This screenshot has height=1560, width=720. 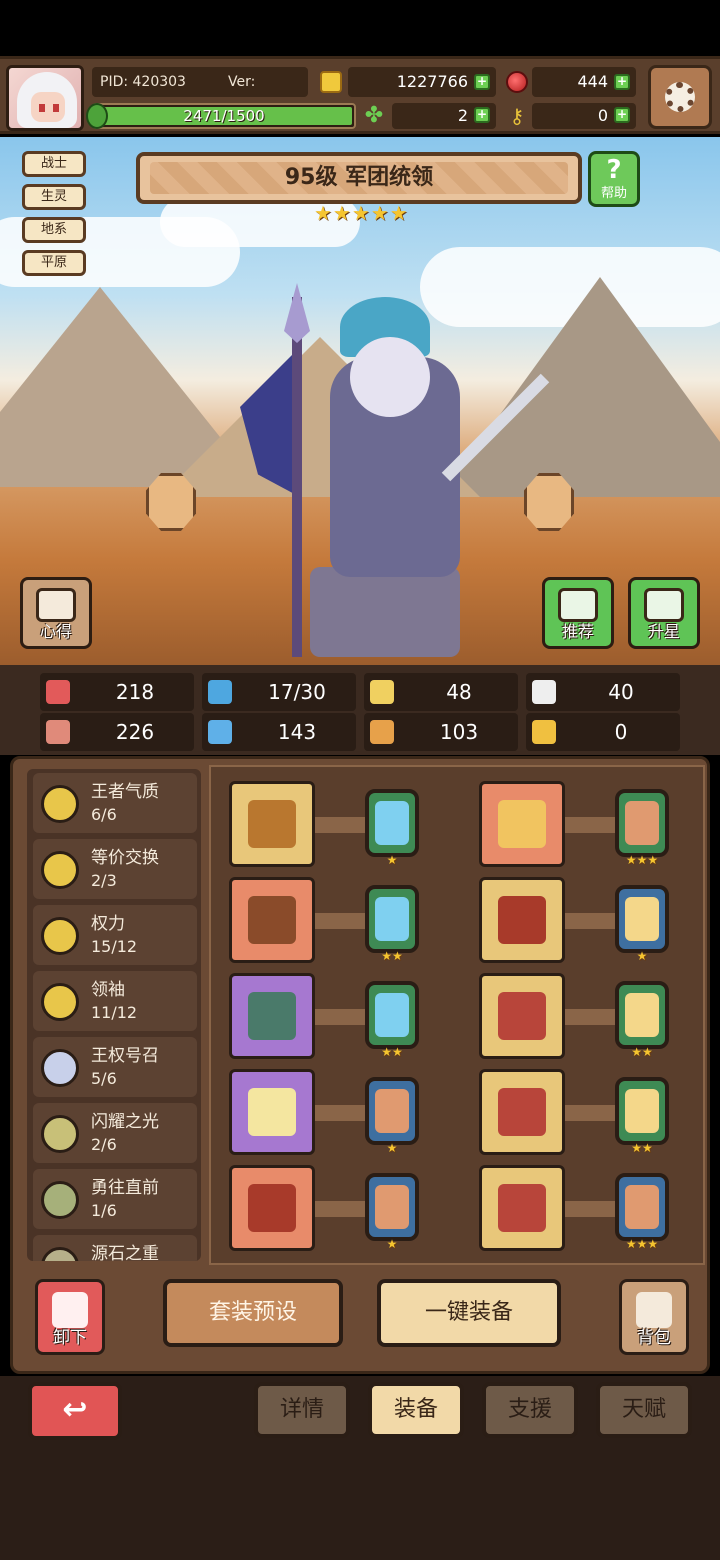 I want to click on key-amount: 0, so click(x=602, y=115).